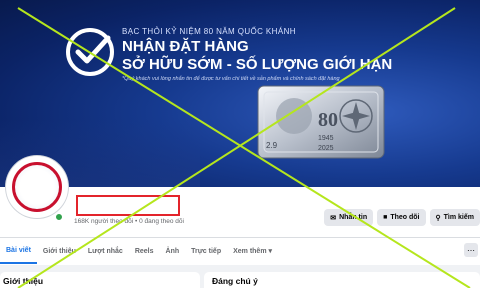  What do you see at coordinates (272, 145) in the screenshot?
I see `bar-date: 2.9` at bounding box center [272, 145].